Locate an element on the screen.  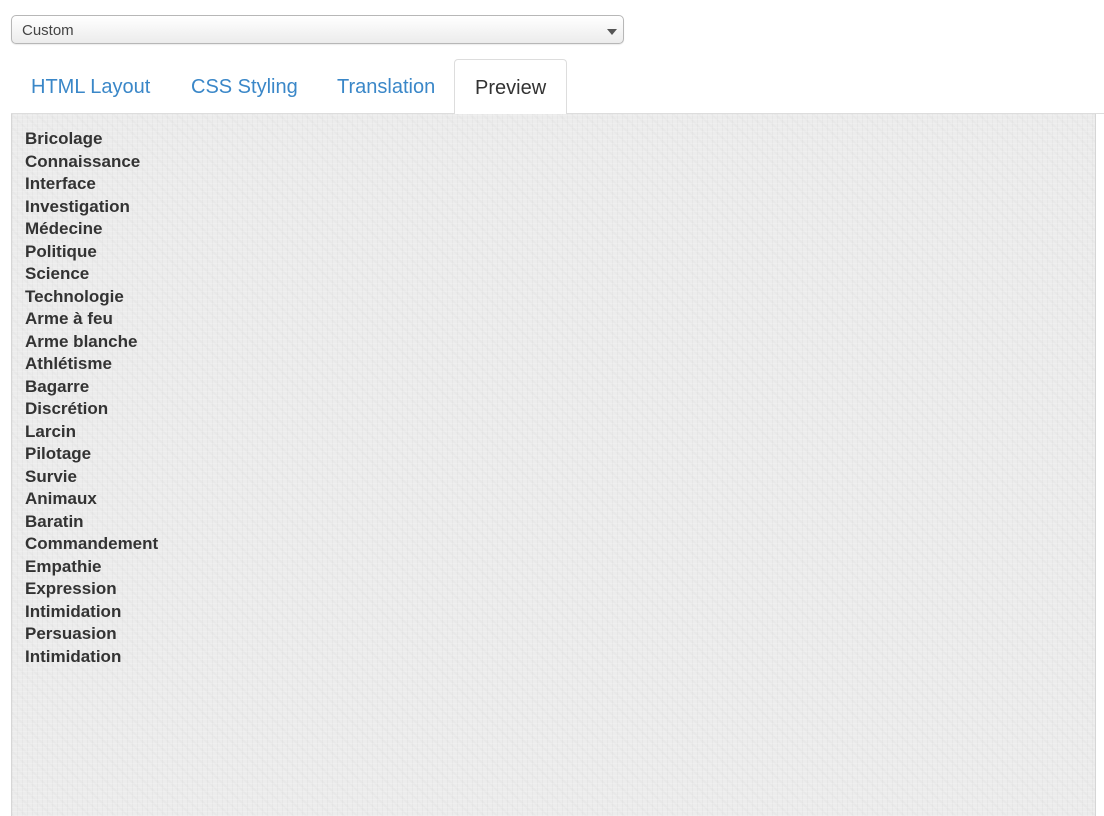
skill-item: Baratin is located at coordinates (54, 521).